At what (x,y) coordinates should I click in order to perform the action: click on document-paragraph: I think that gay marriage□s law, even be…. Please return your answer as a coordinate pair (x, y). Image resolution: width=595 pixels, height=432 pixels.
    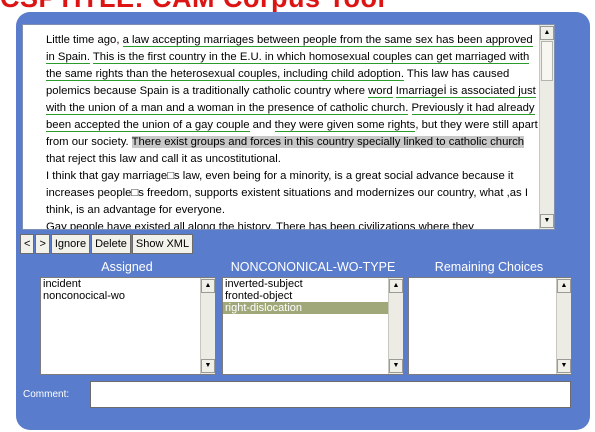
    Looking at the image, I should click on (284, 193).